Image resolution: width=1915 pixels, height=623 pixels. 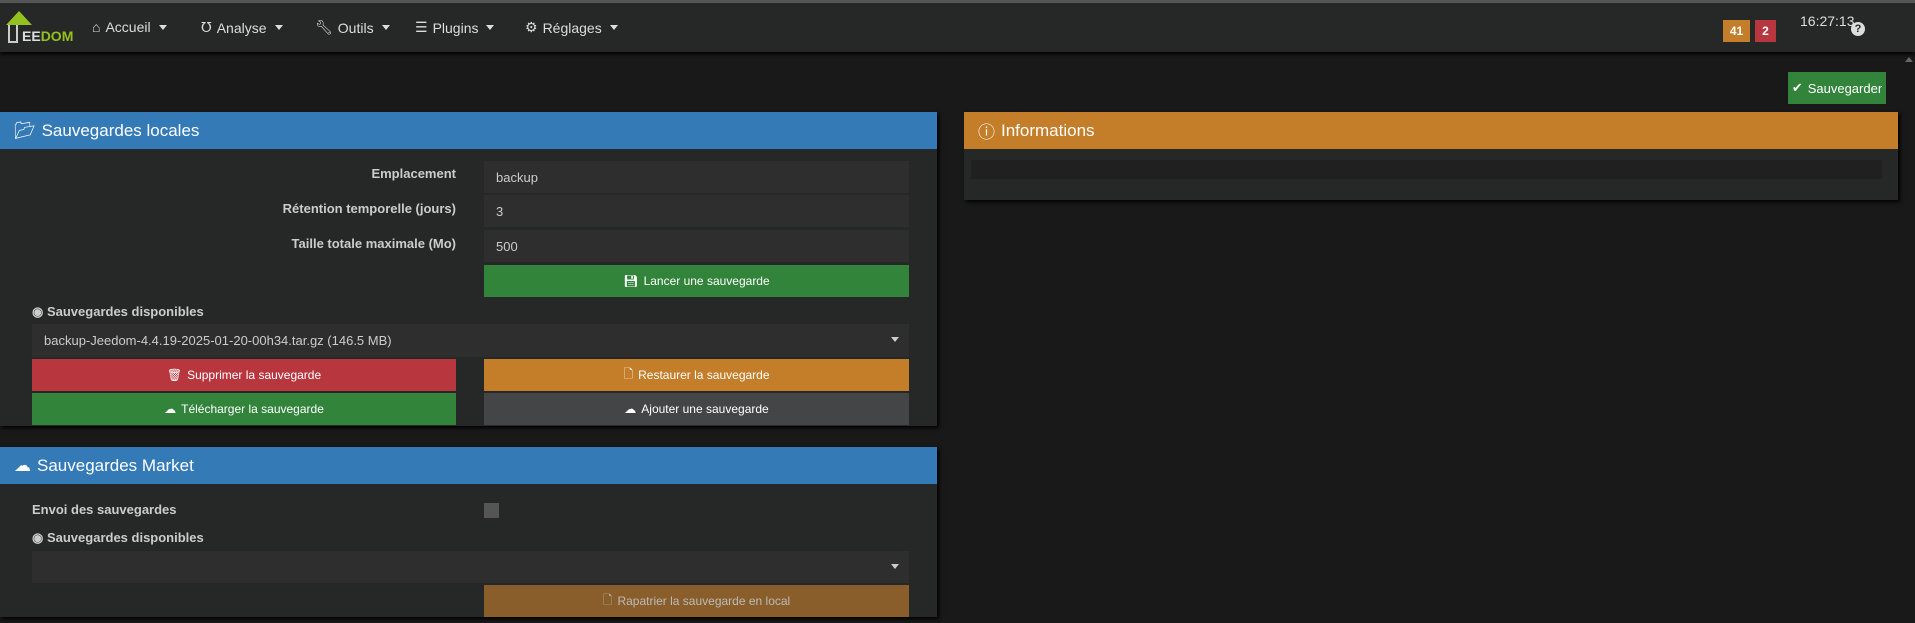 What do you see at coordinates (704, 375) in the screenshot?
I see `button-label: Restaurer la sauvegarde` at bounding box center [704, 375].